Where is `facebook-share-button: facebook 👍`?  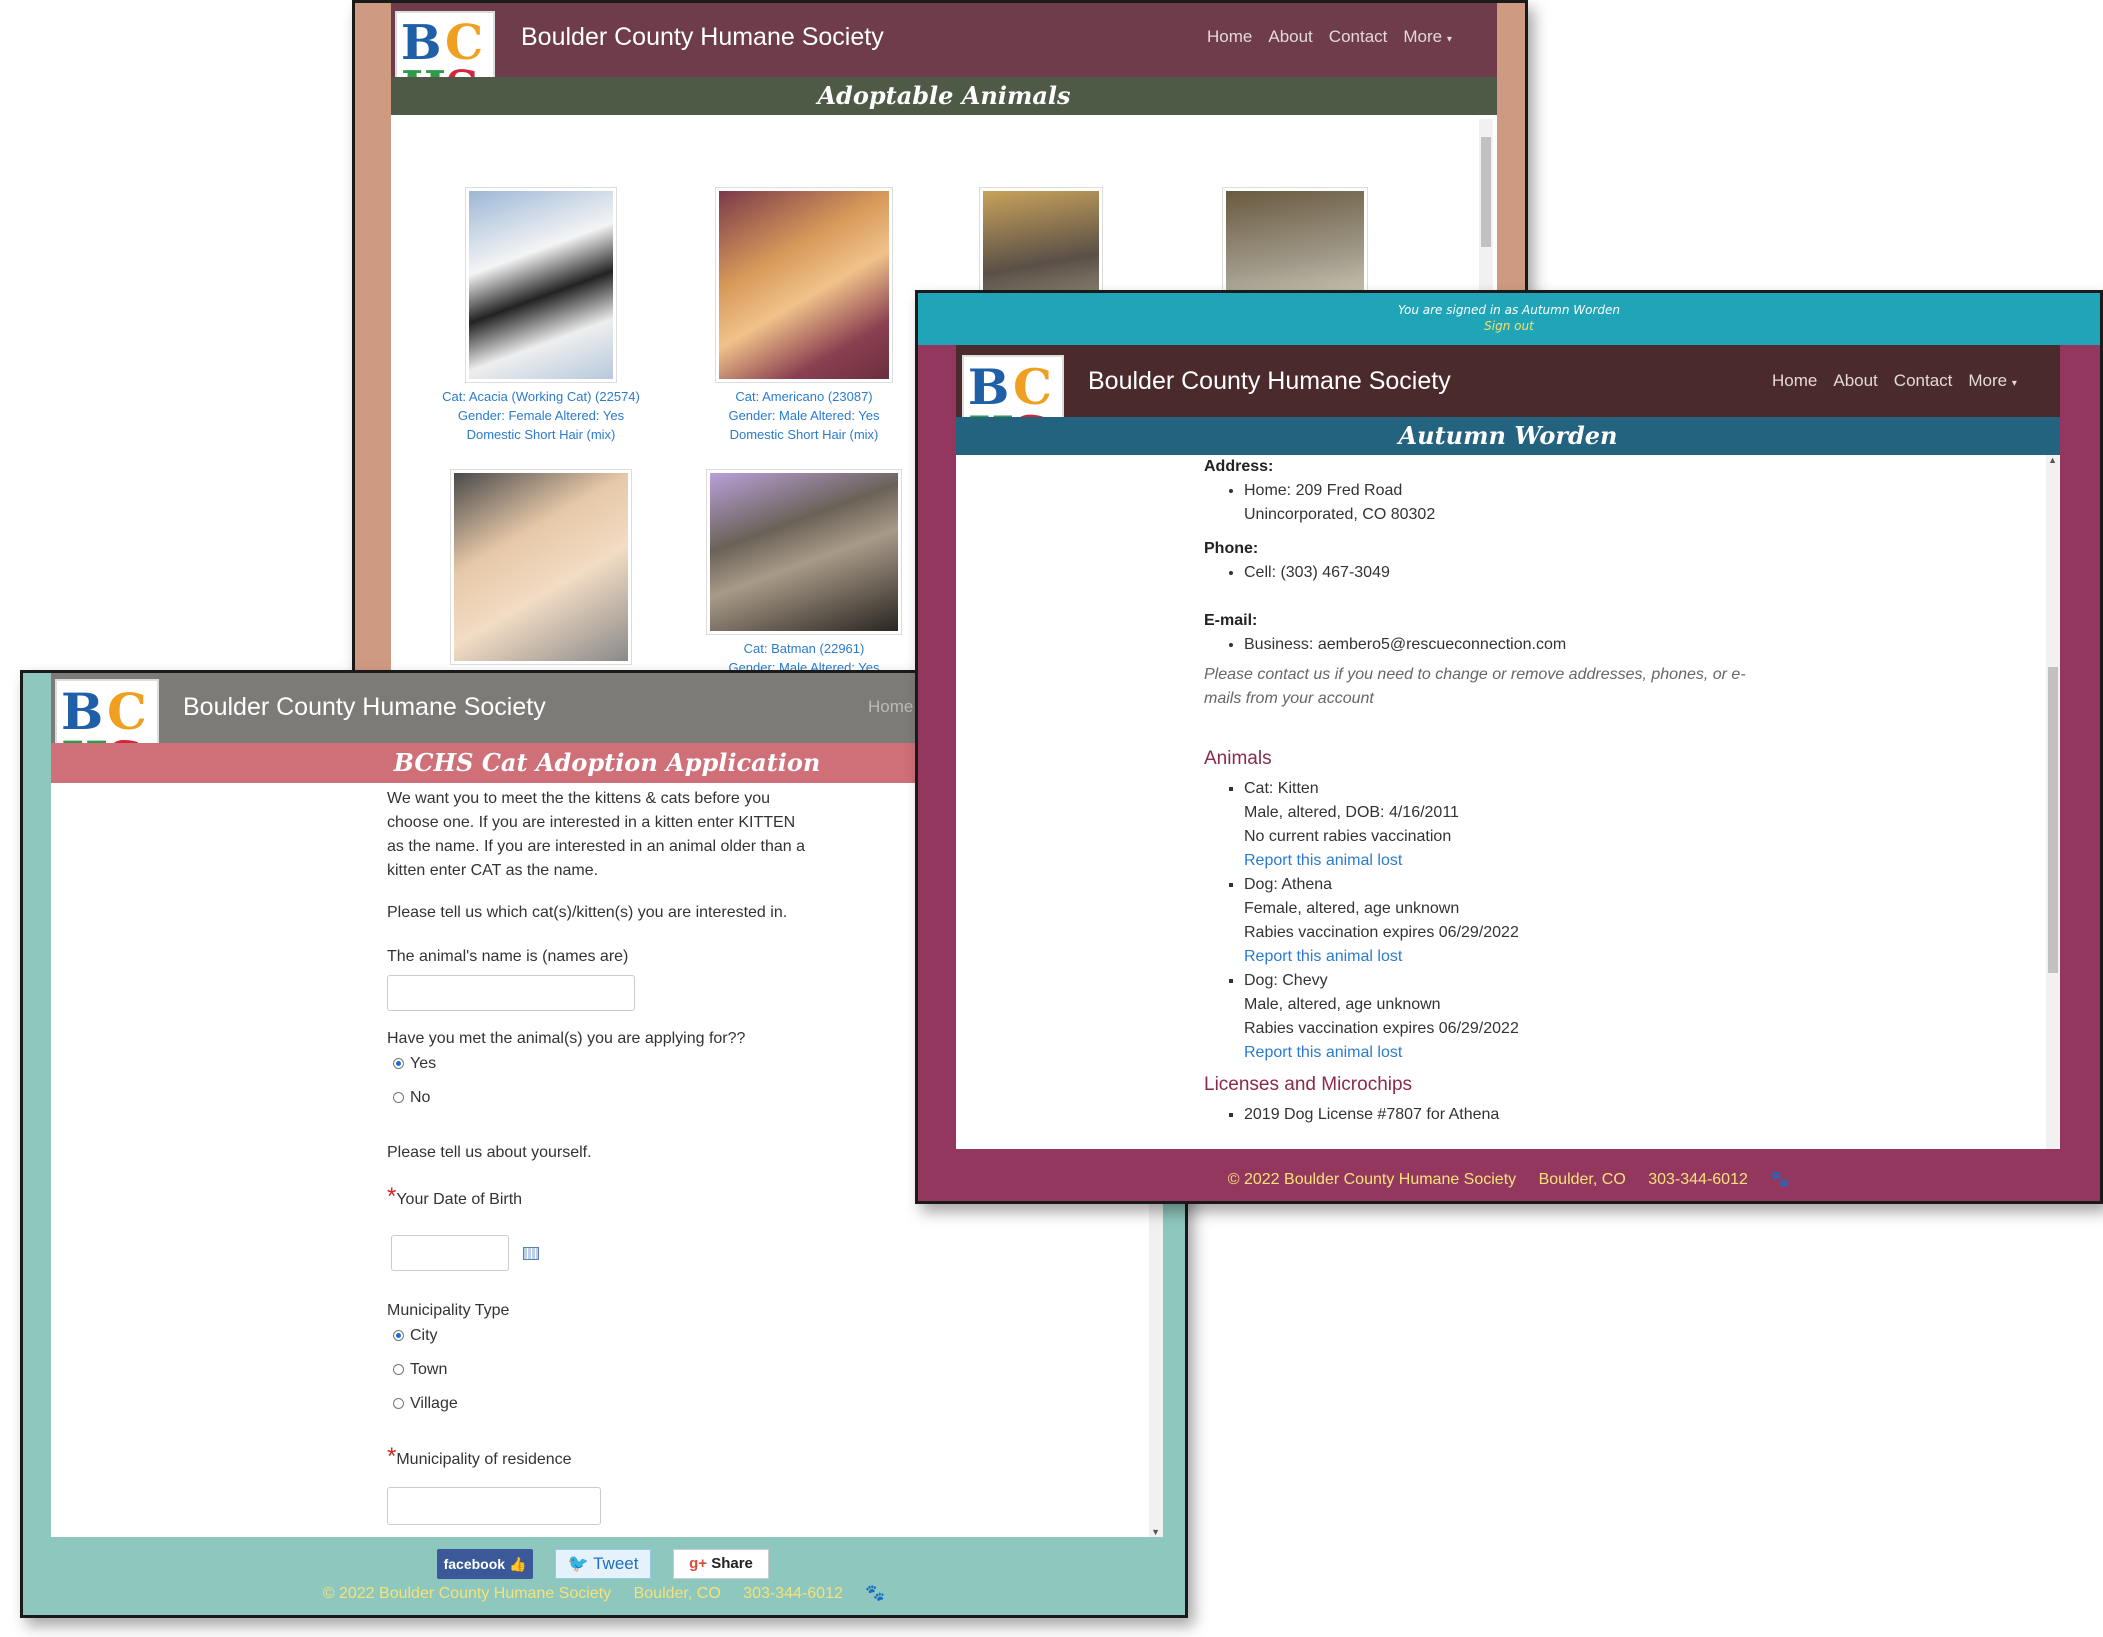
facebook-share-button: facebook 👍 is located at coordinates (485, 1564).